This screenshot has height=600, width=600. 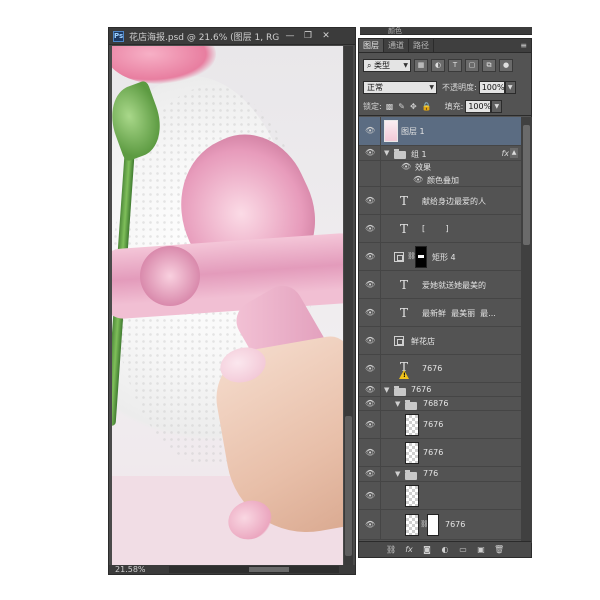 What do you see at coordinates (445, 46) in the screenshot?
I see `panel-tabbar: 图层 通道 路径 ≡` at bounding box center [445, 46].